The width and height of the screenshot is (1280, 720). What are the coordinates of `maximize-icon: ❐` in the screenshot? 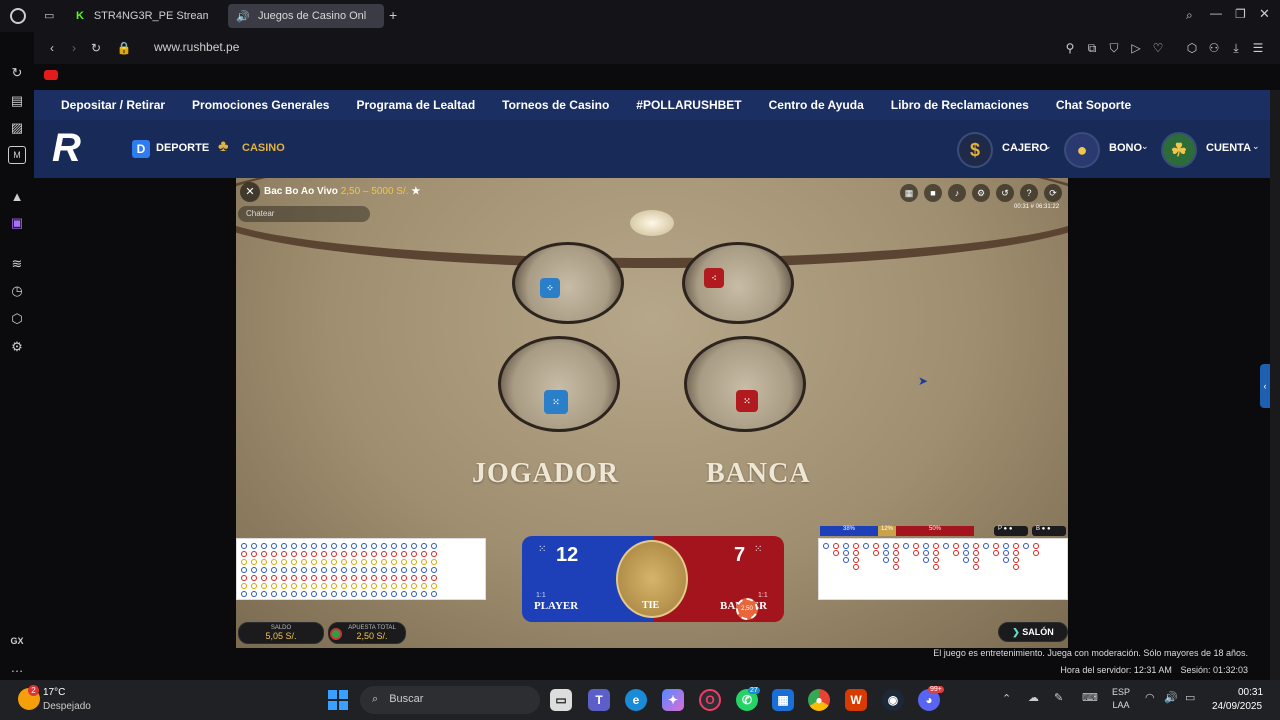 It's located at (1240, 14).